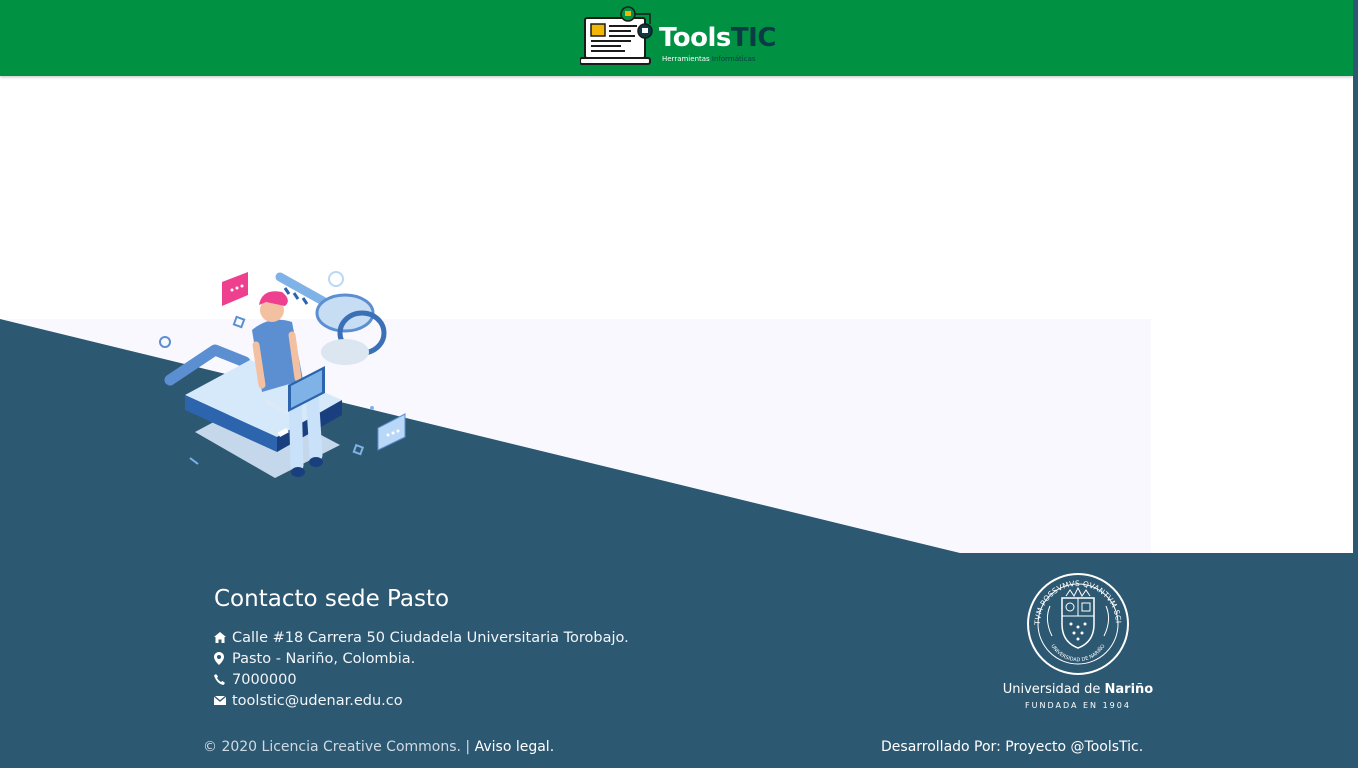 Image resolution: width=1358 pixels, height=768 pixels. I want to click on contact-city: Pasto - Nariño, Colombia., so click(421, 658).